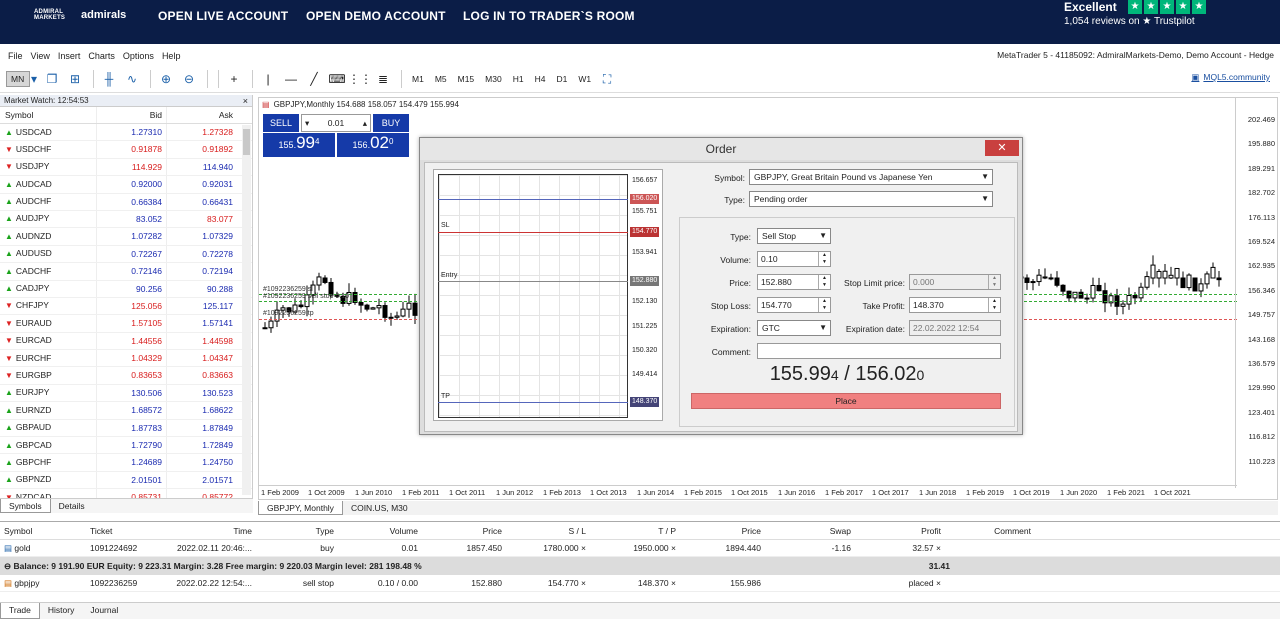 The height and width of the screenshot is (619, 1280). Describe the element at coordinates (126, 480) in the screenshot. I see `list-item: ▲ GBPNZD 2.01501 2.01571` at that location.